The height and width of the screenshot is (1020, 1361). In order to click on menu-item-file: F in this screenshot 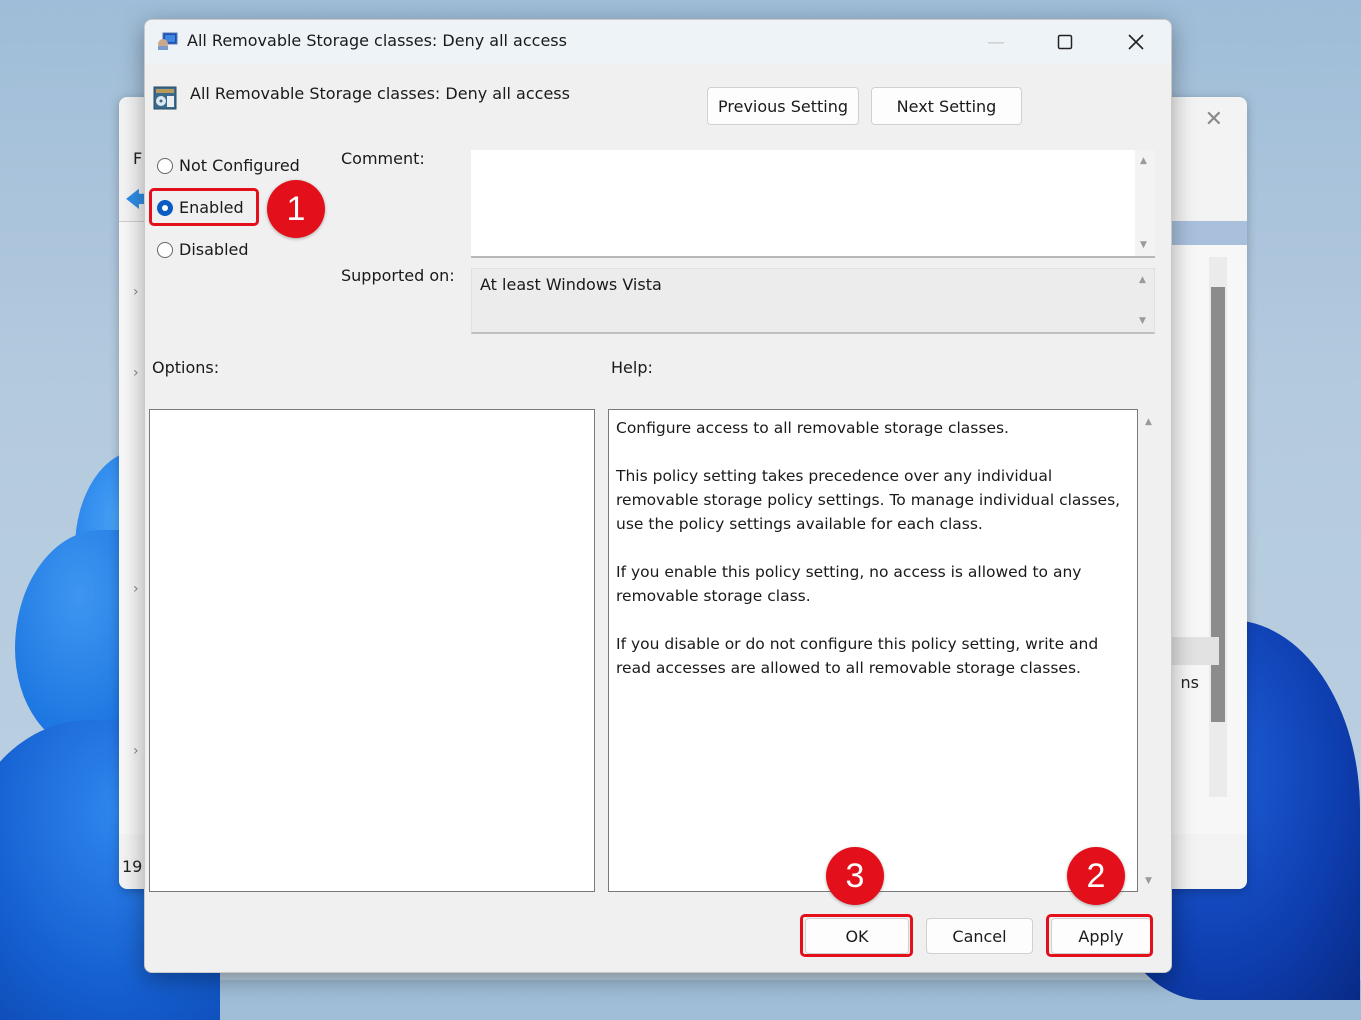, I will do `click(137, 158)`.